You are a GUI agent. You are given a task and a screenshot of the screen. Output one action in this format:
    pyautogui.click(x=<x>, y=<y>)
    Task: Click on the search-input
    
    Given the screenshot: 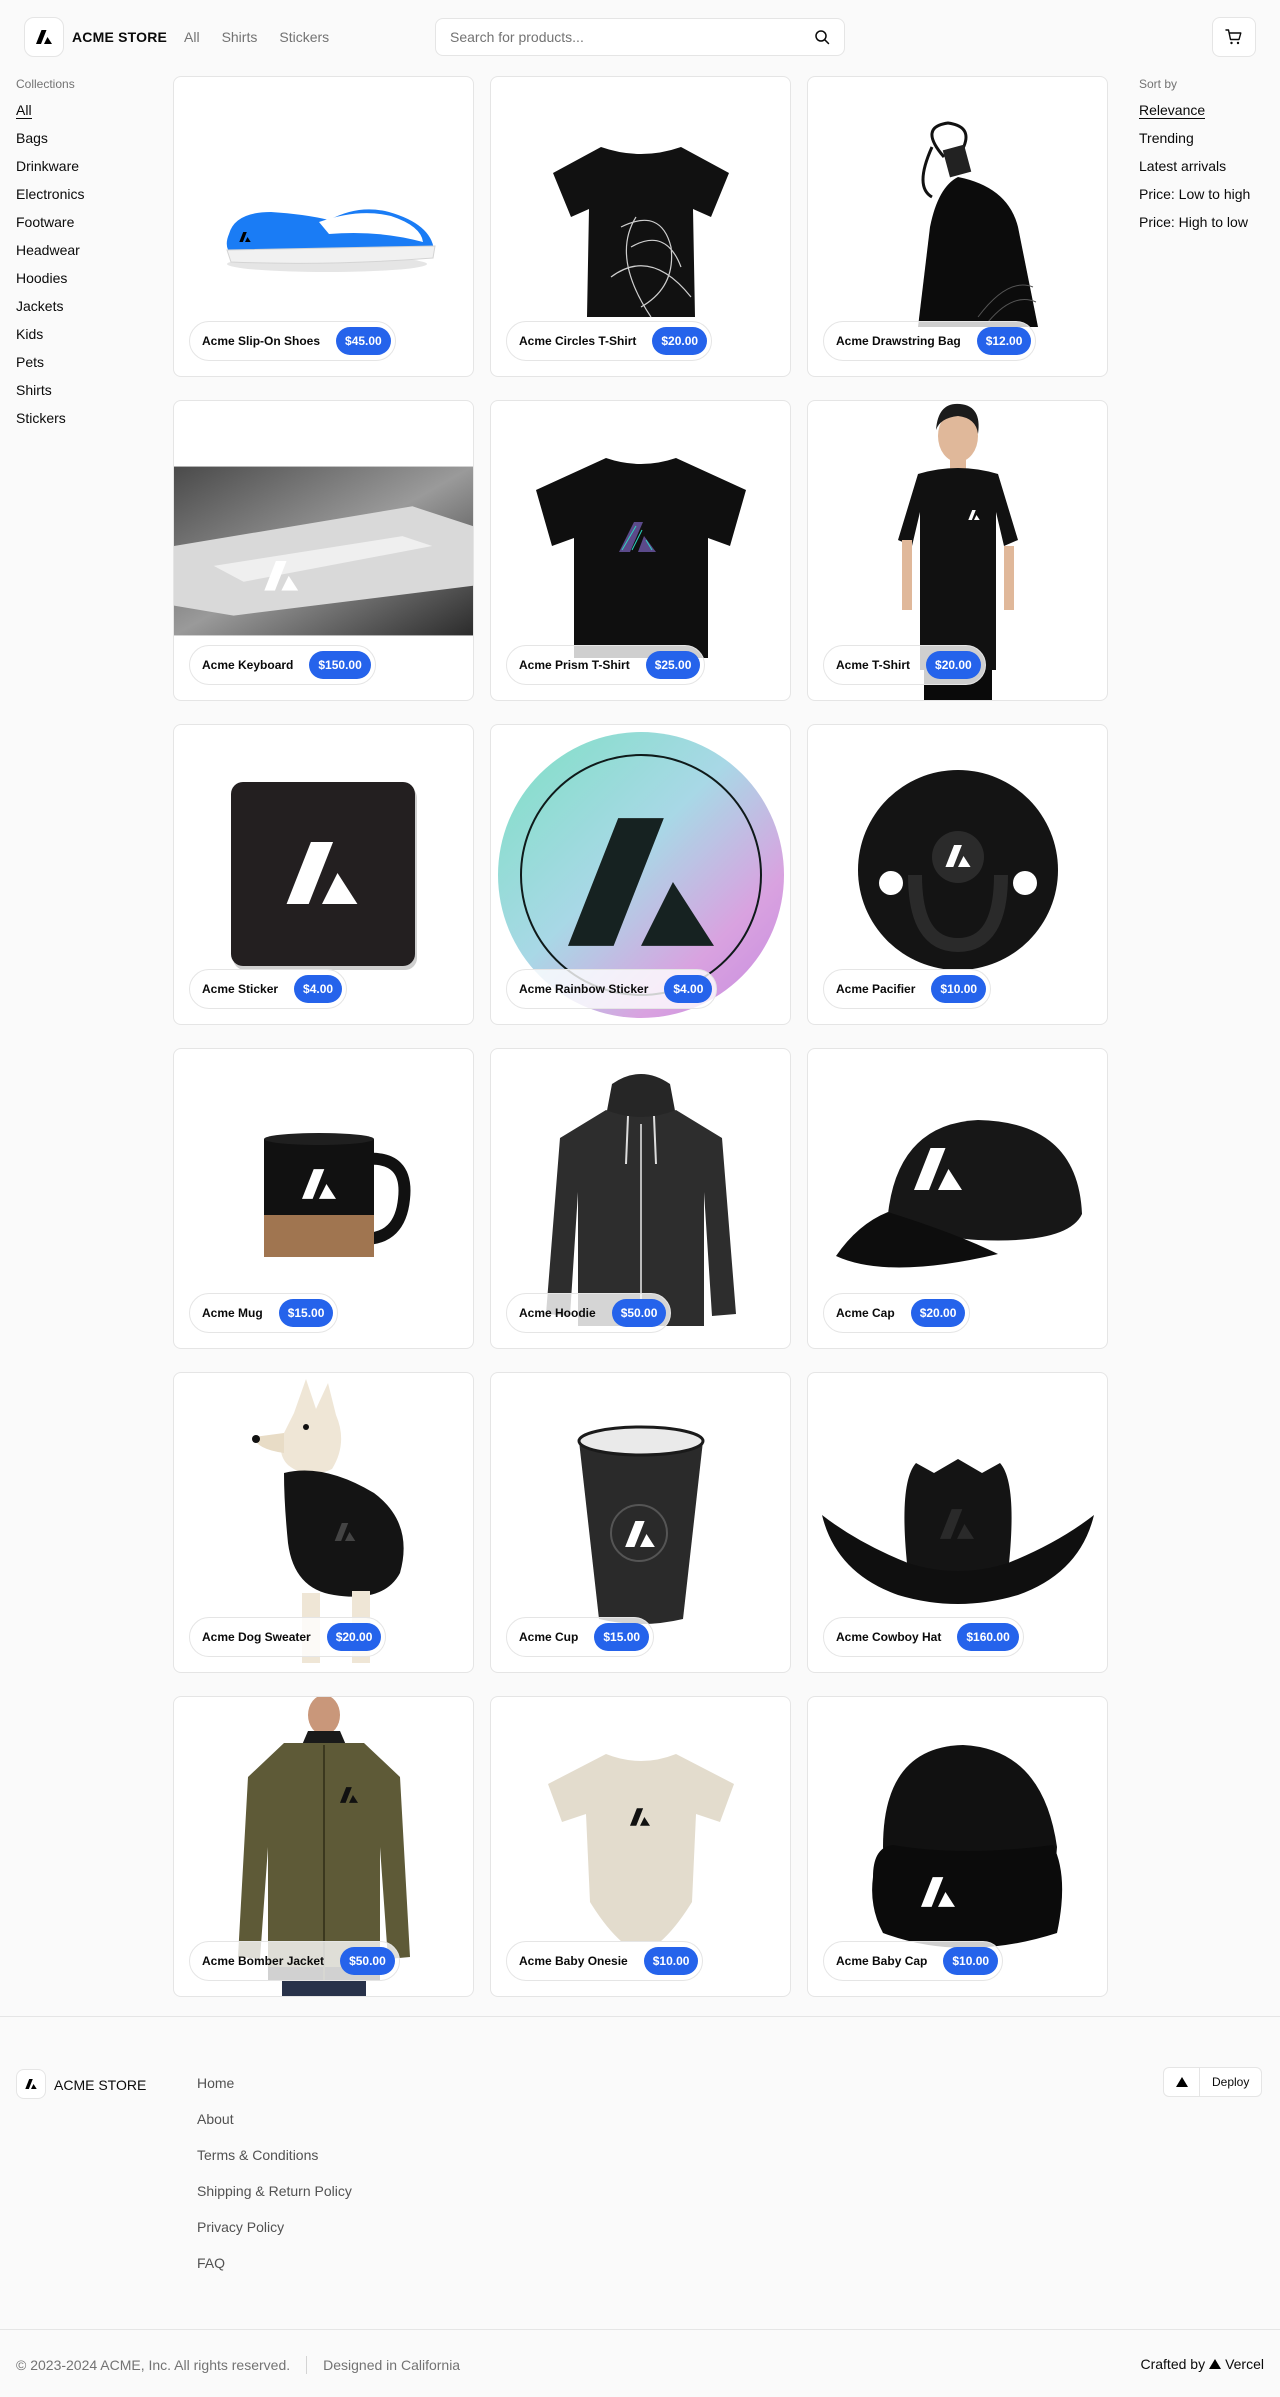 What is the action you would take?
    pyautogui.click(x=632, y=37)
    